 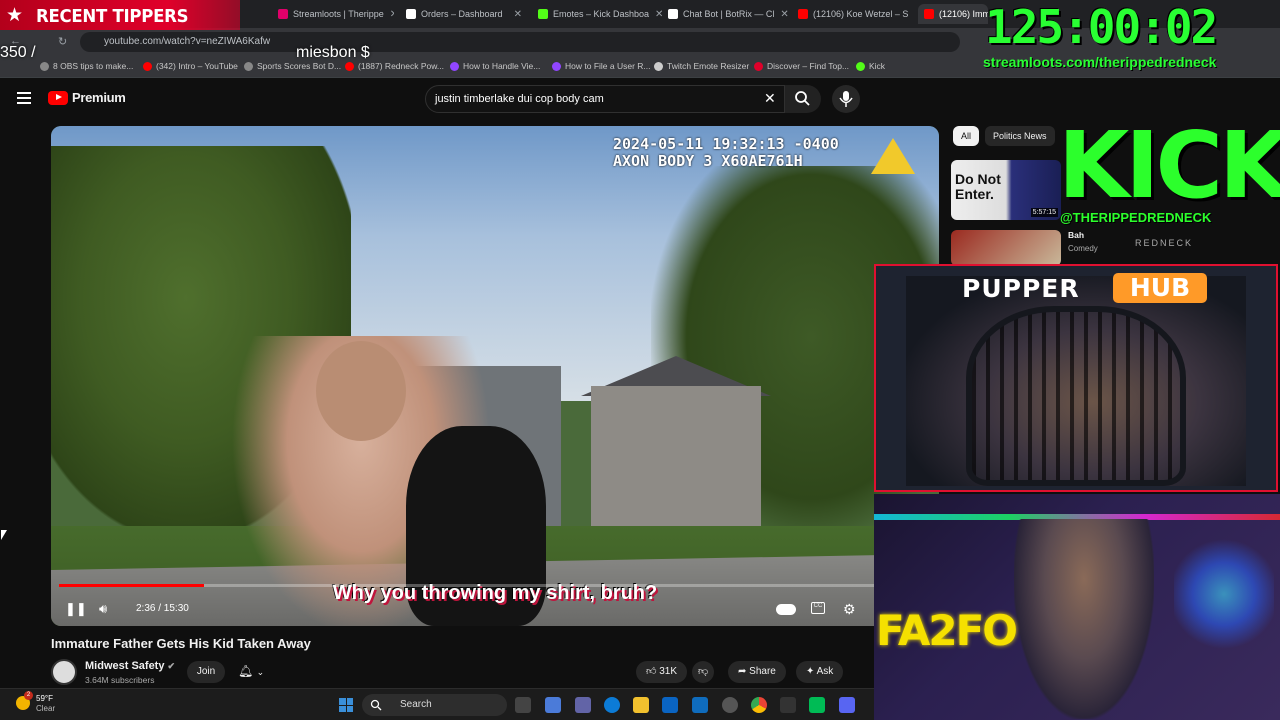 What do you see at coordinates (346, 705) in the screenshot?
I see `windows-start-icon` at bounding box center [346, 705].